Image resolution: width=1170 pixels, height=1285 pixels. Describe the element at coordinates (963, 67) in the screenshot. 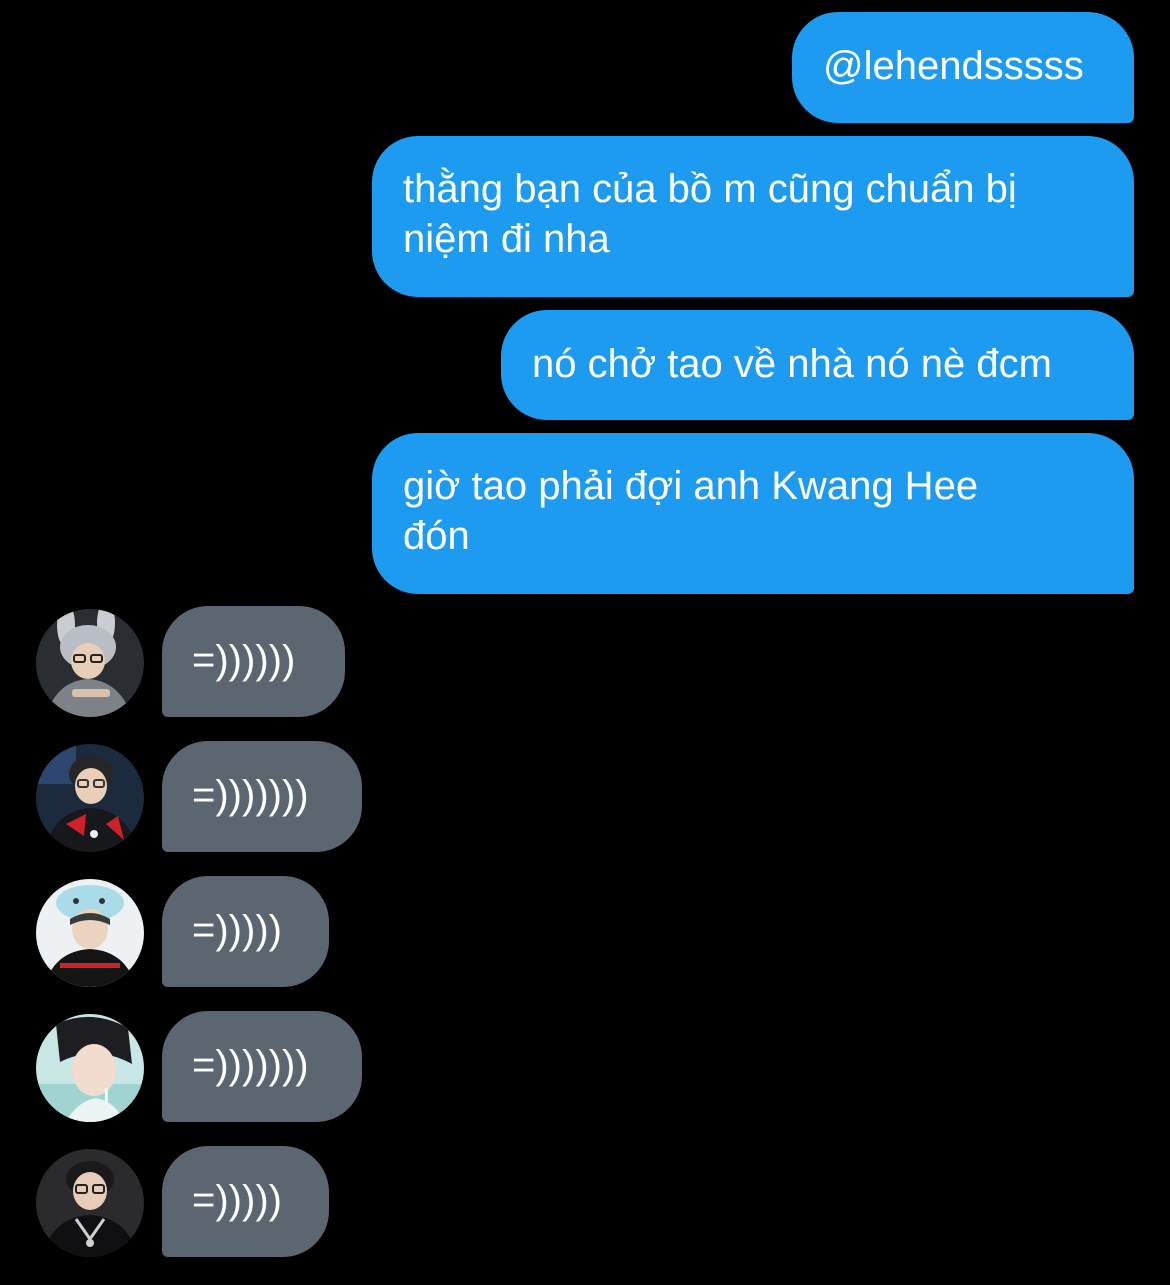

I see `outgoing-message: @lehendsssss` at that location.